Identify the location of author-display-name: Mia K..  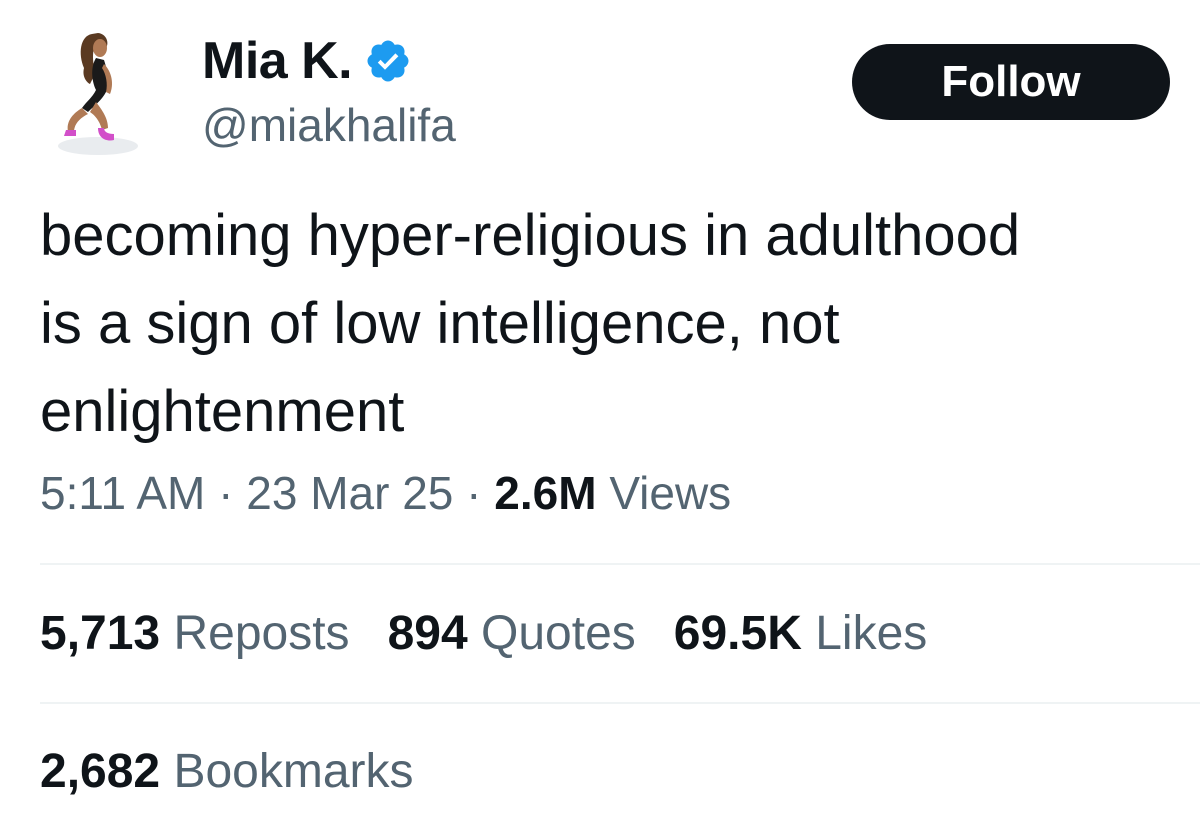
(277, 61).